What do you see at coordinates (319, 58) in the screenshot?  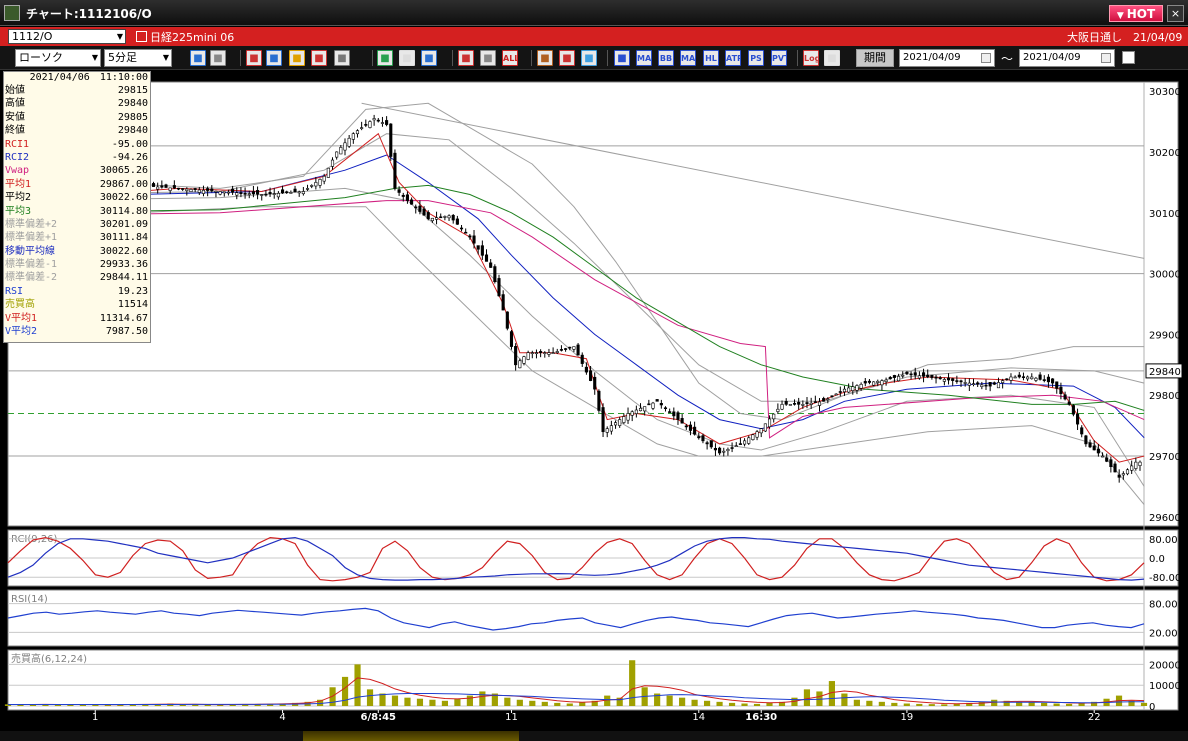 I see `compare-icon: ■` at bounding box center [319, 58].